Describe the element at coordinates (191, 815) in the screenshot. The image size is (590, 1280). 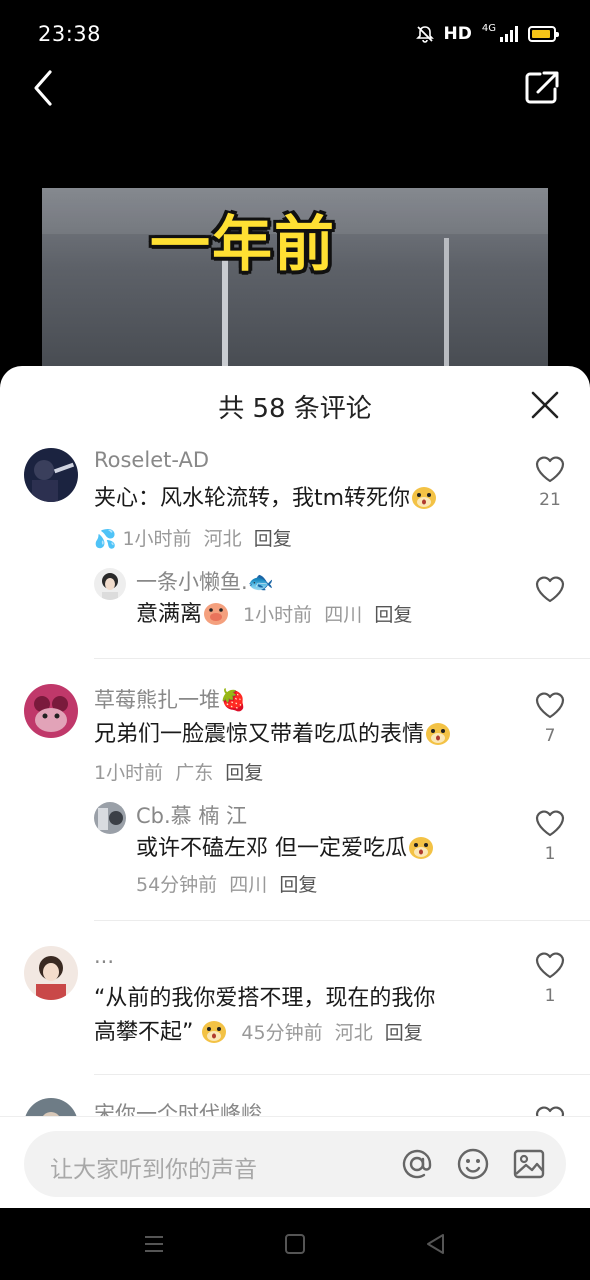
I see `comment-username: Cb.慕 楠 江` at that location.